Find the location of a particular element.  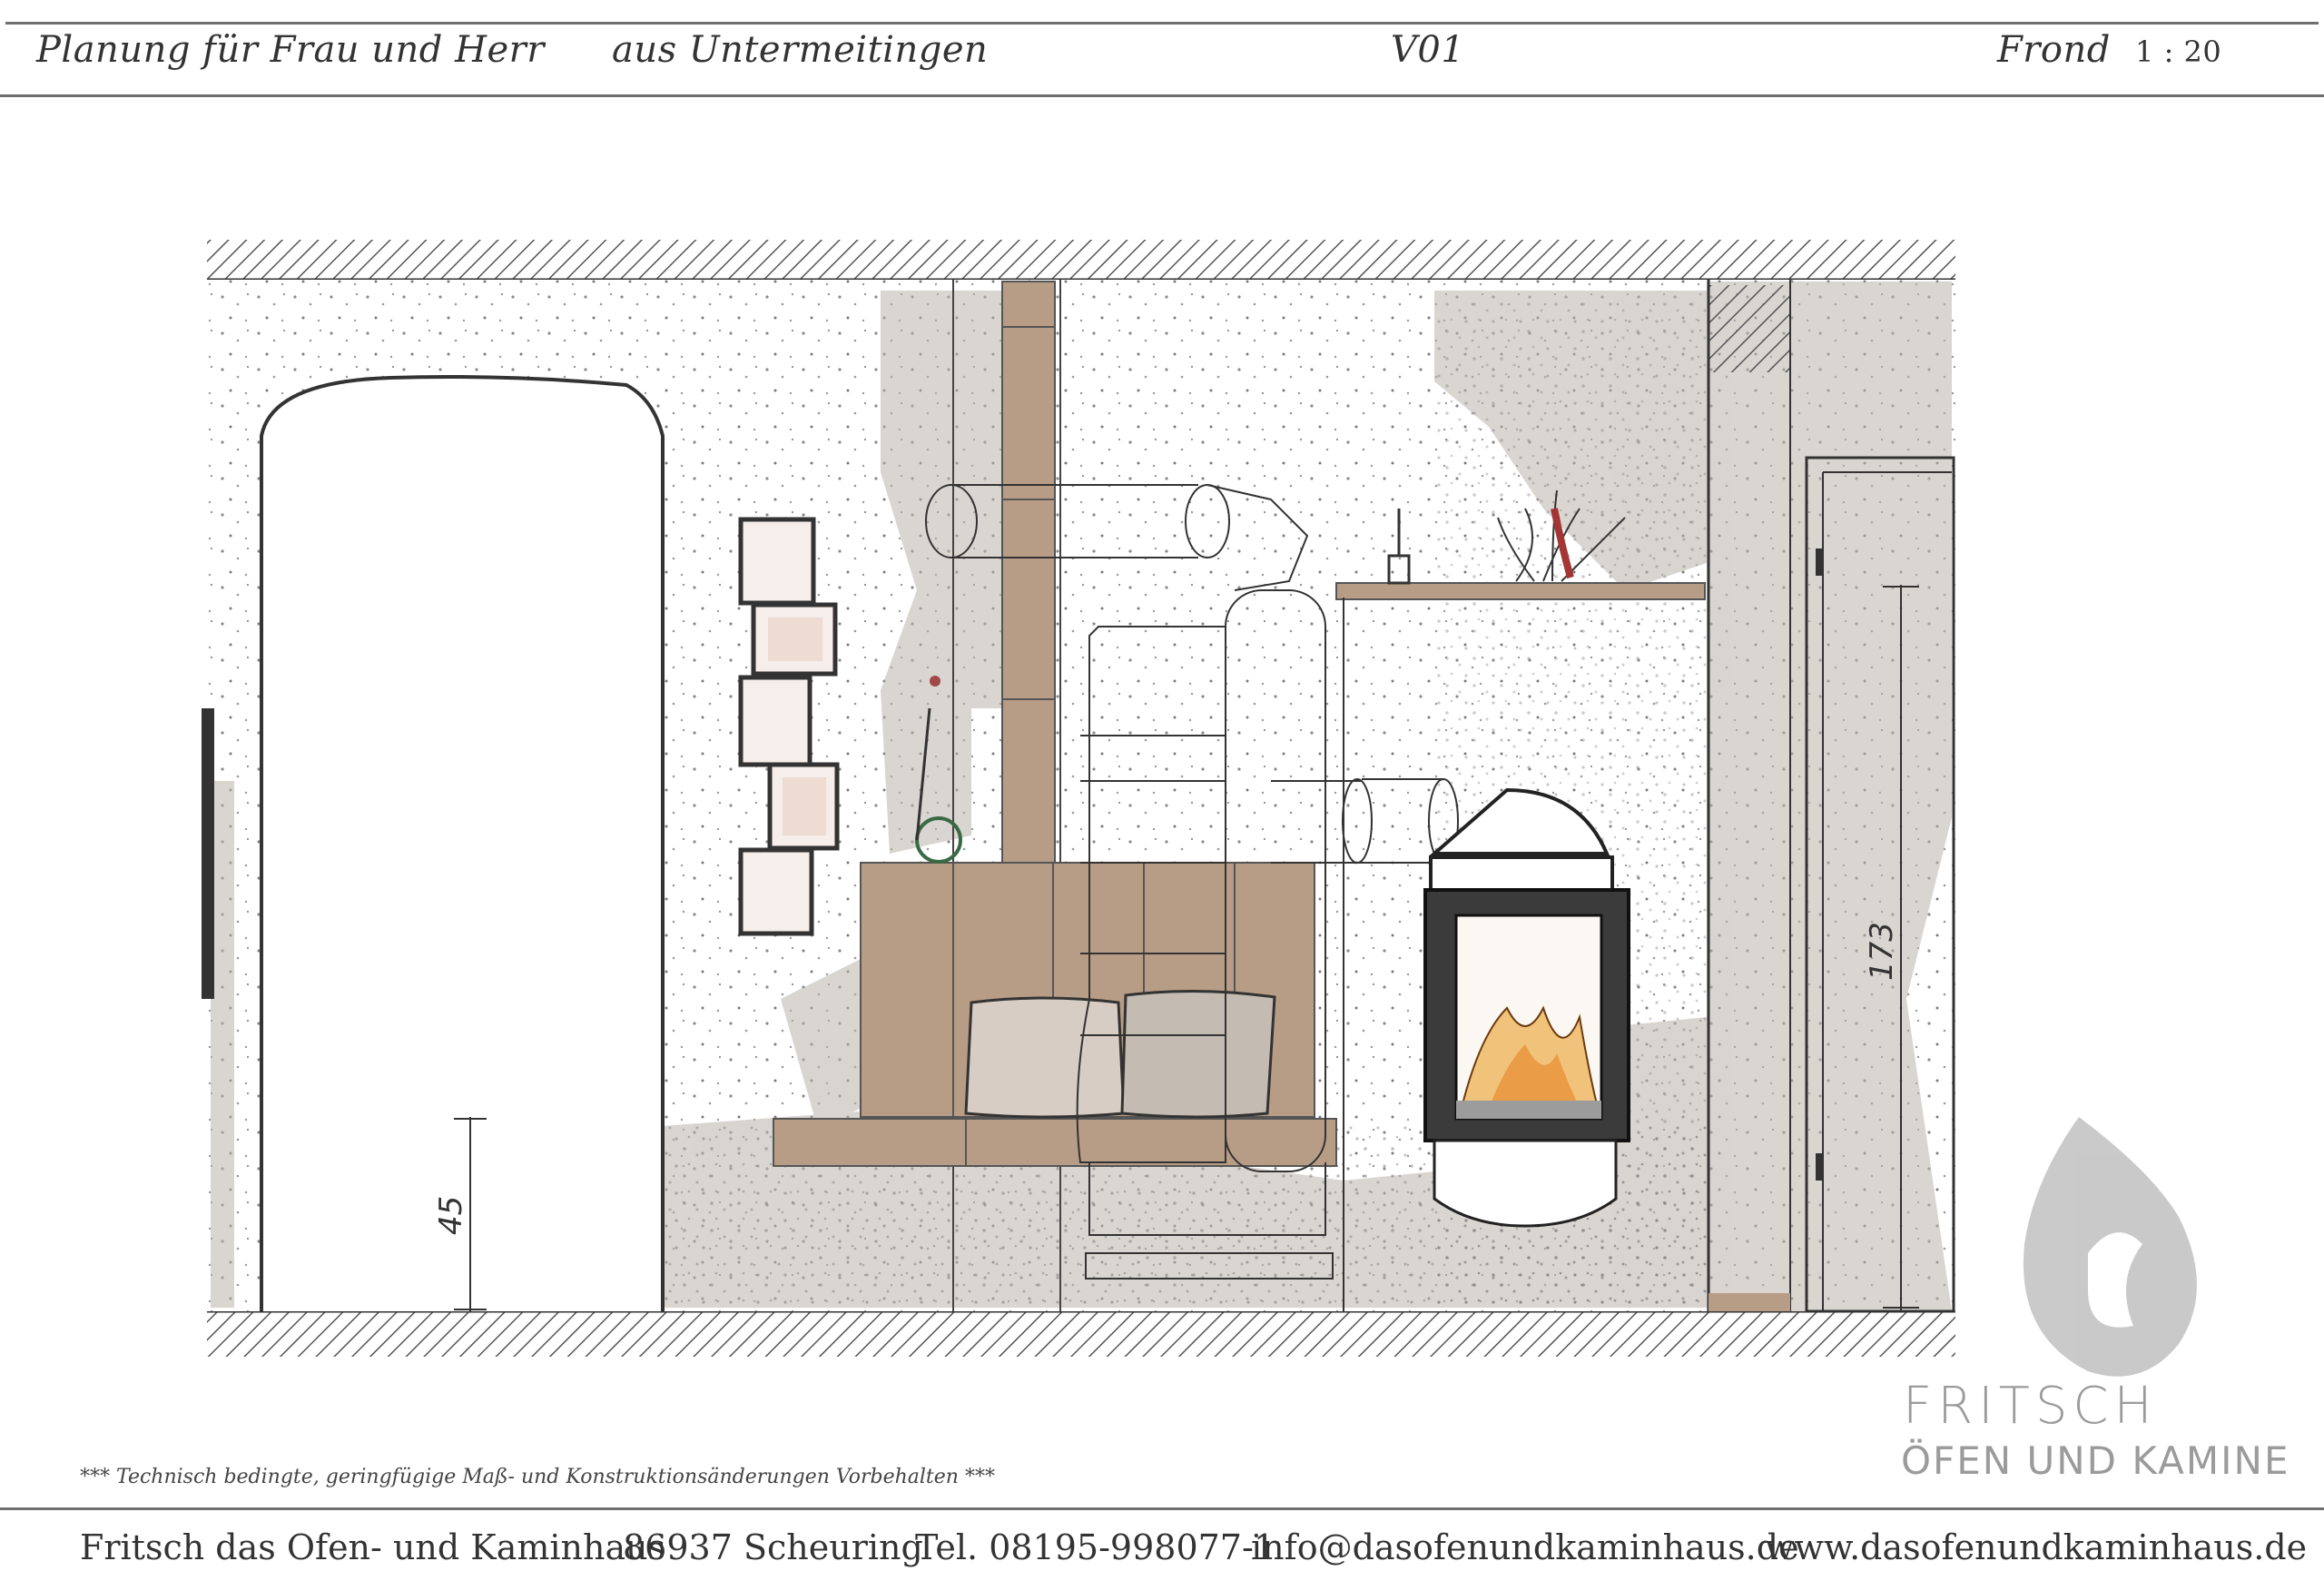

logo-name: FRITSCH is located at coordinates (2030, 1407).